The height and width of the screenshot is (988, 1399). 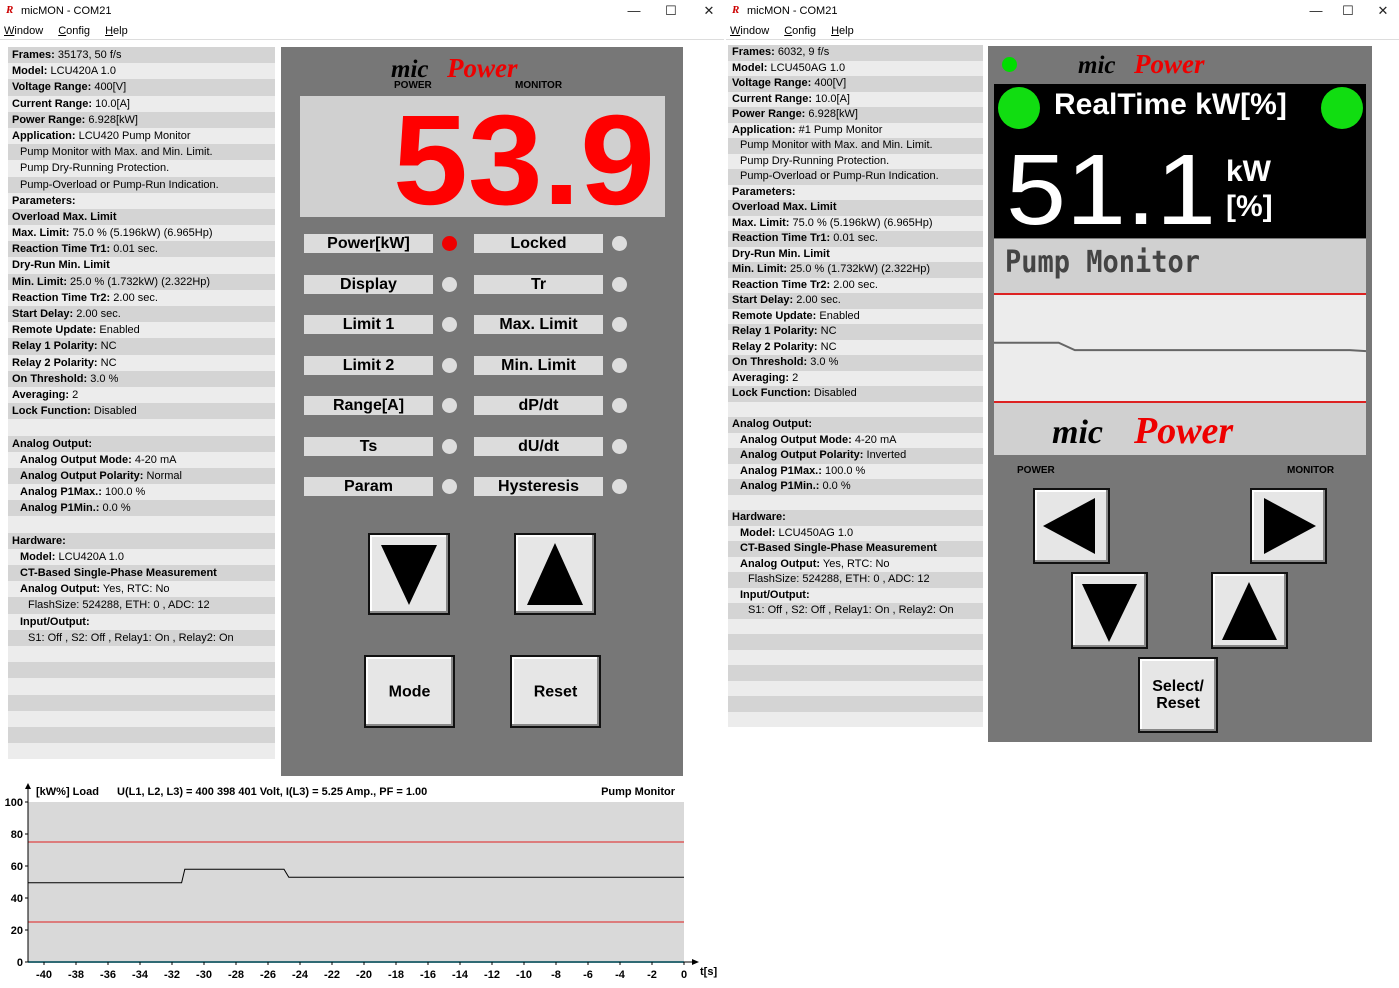 What do you see at coordinates (1178, 695) in the screenshot?
I see `select-reset-button: Select/Reset` at bounding box center [1178, 695].